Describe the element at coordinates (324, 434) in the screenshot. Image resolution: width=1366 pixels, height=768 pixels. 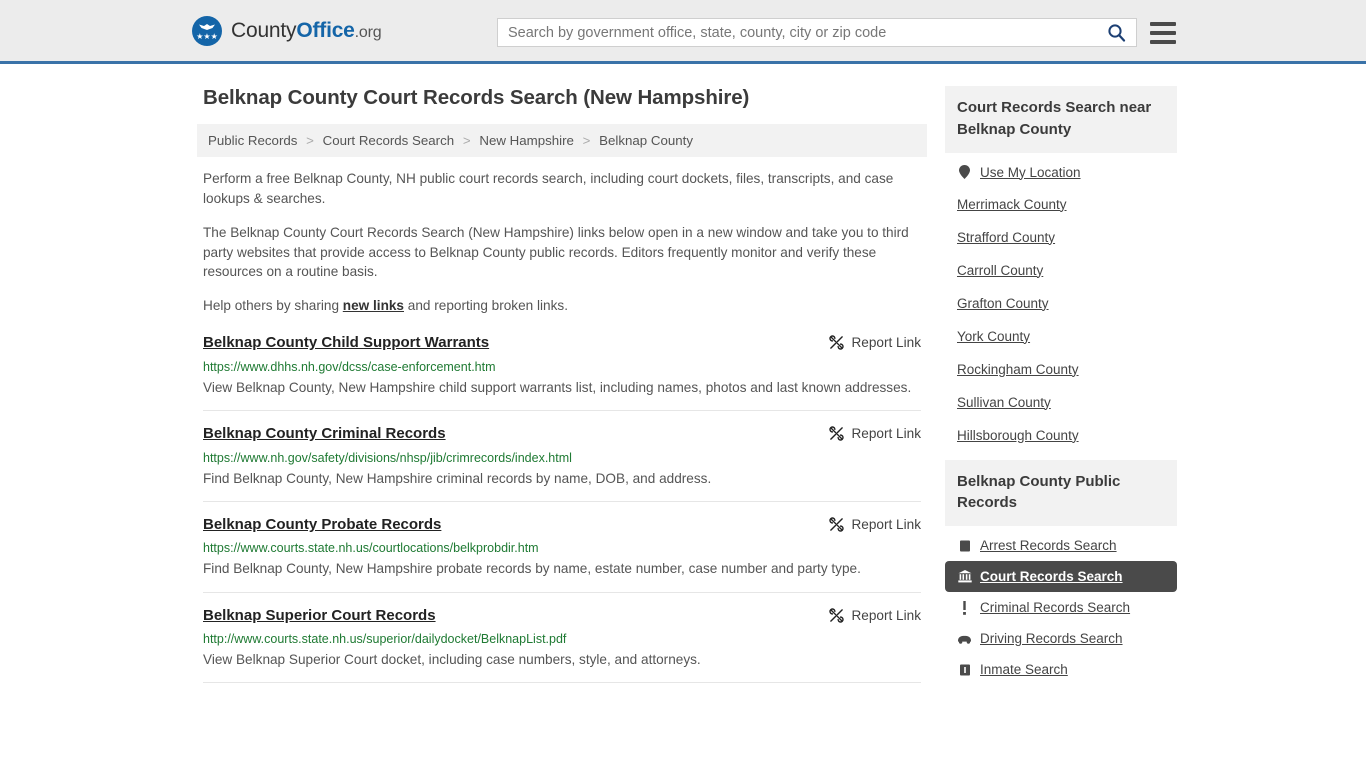
I see `result-title-link: Belknap County Criminal Records` at that location.